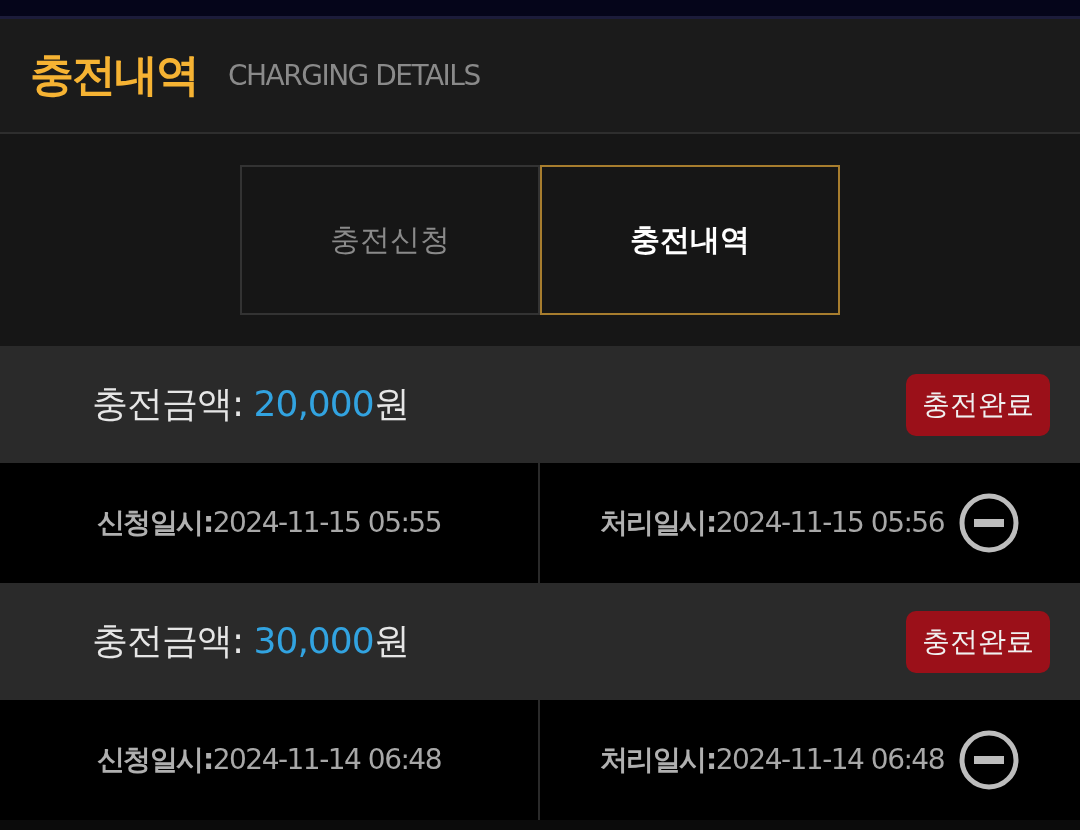 The height and width of the screenshot is (830, 1080). I want to click on amount-text: 충전금액: 20,000원, so click(250, 404).